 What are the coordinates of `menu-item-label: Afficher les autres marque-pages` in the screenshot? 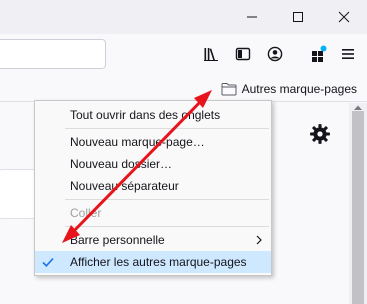 It's located at (158, 262).